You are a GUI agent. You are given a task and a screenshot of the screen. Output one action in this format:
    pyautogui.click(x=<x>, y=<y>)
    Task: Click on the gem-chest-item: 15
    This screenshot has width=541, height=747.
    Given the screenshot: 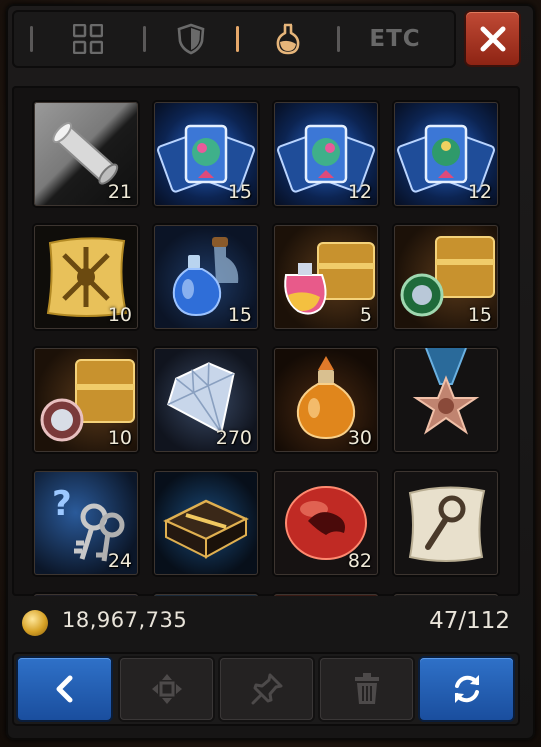 What is the action you would take?
    pyautogui.click(x=446, y=277)
    